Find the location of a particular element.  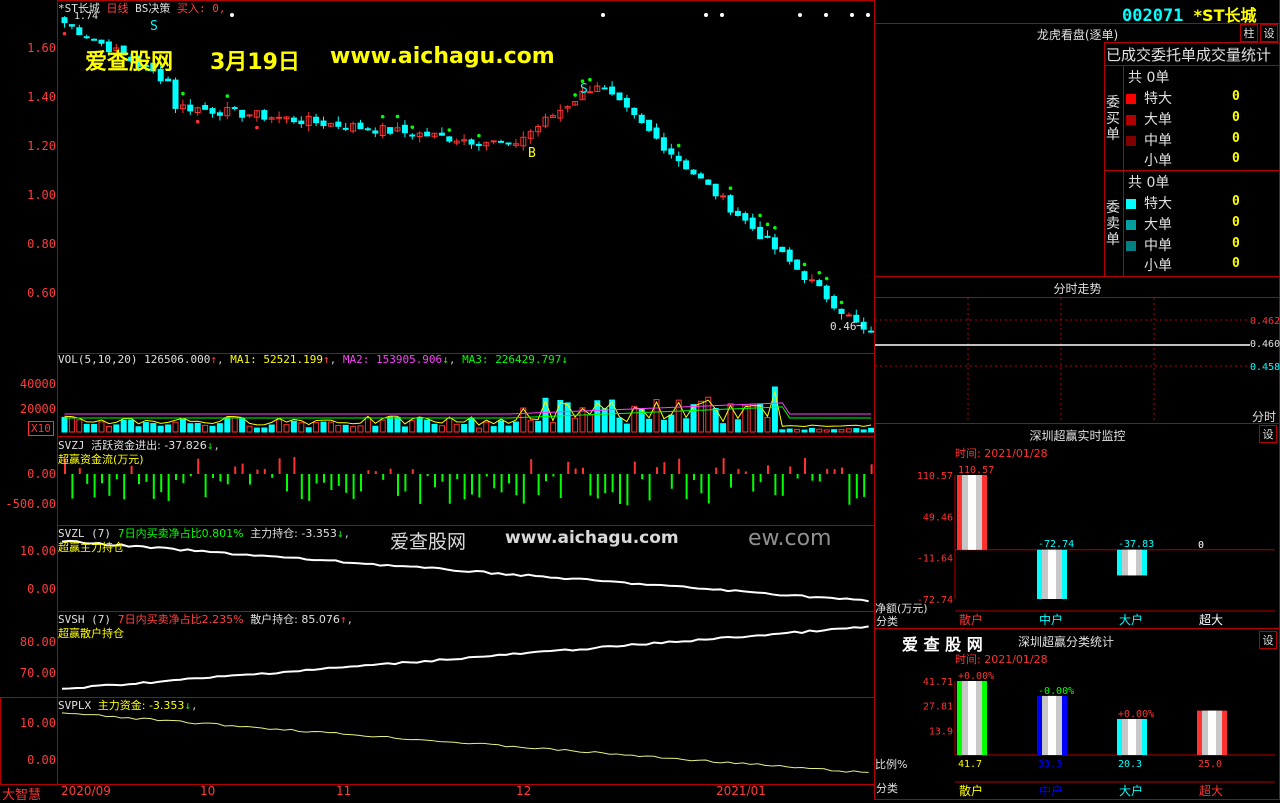

sell-row-xl: 特大 is located at coordinates (1149, 203).